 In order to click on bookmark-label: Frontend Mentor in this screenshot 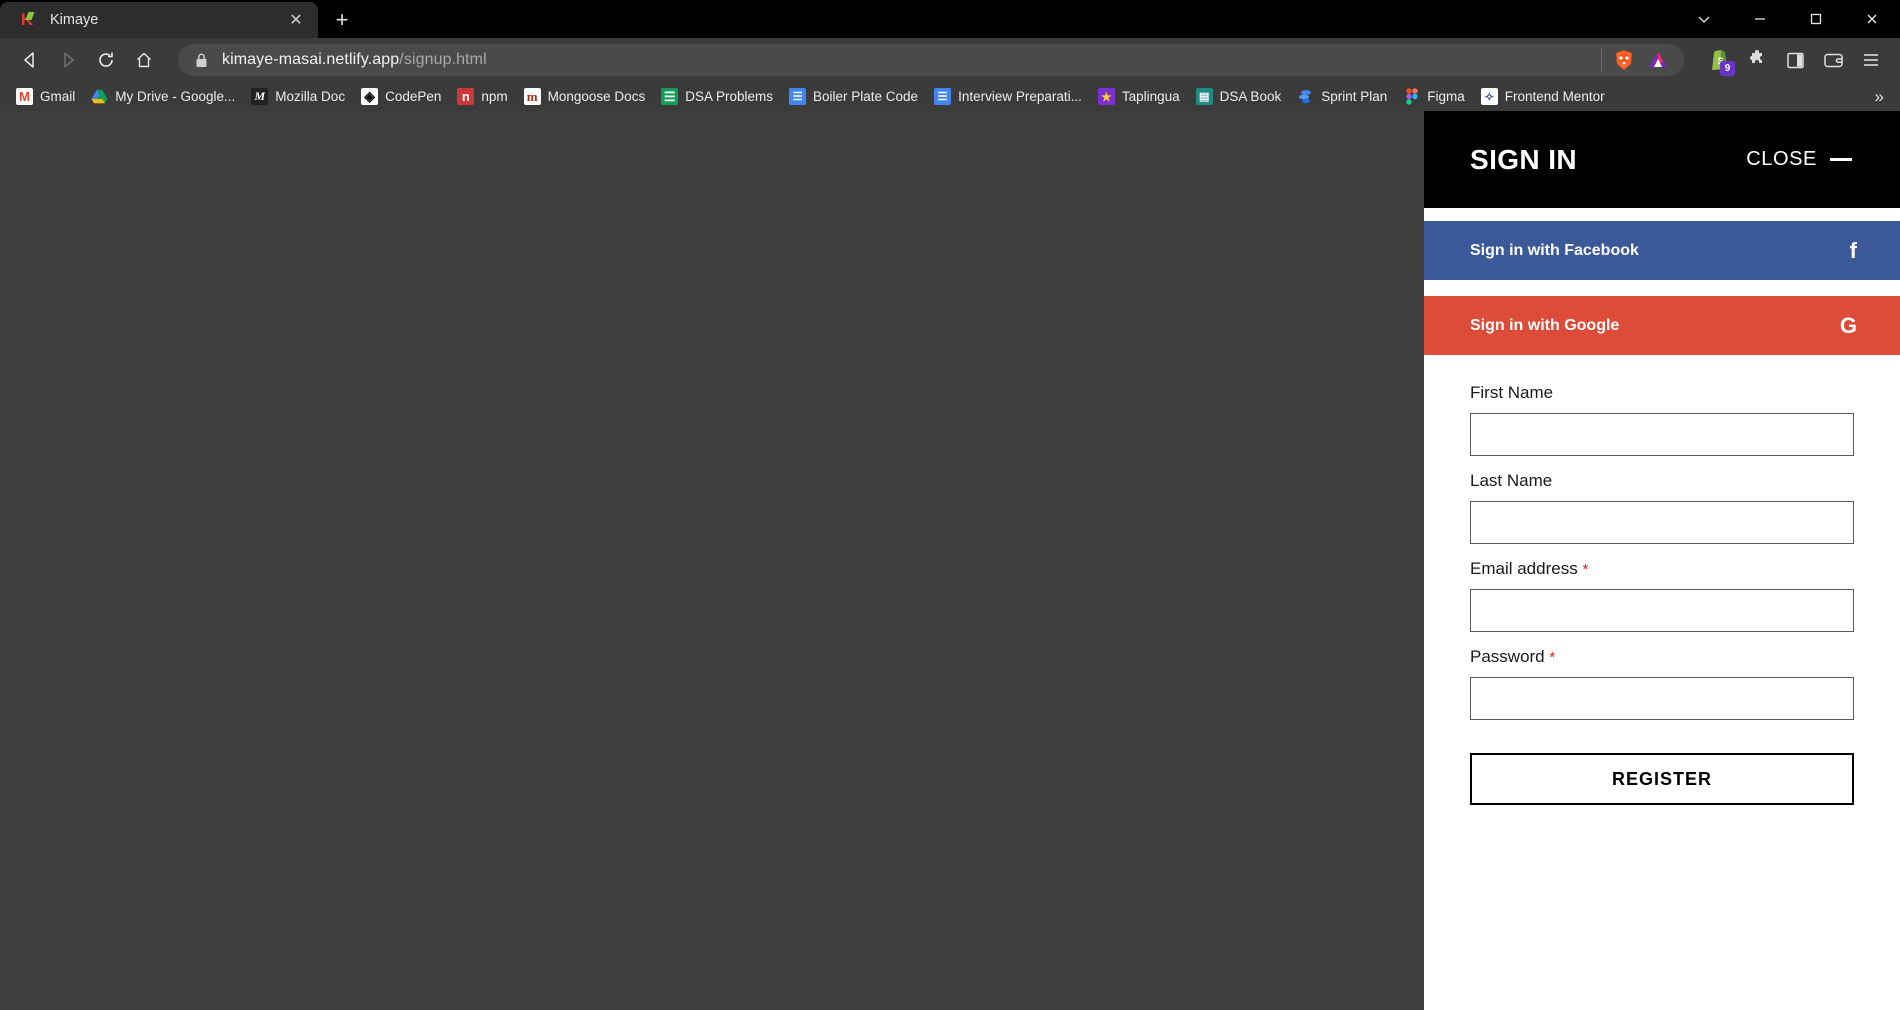, I will do `click(1554, 96)`.